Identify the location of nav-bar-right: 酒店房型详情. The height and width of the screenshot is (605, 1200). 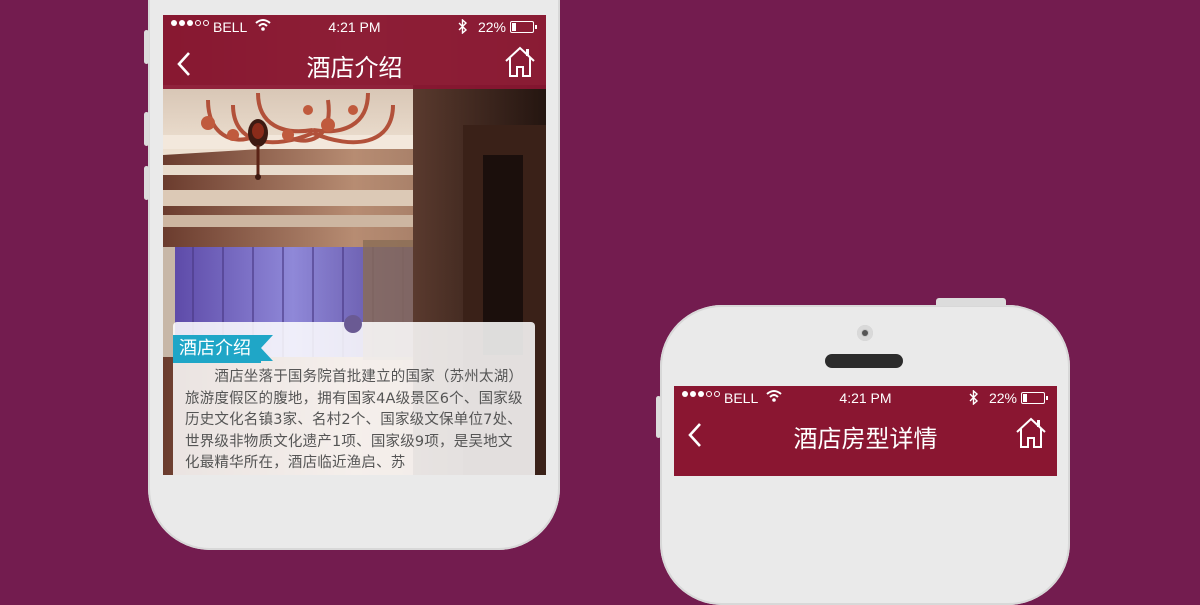
(865, 435).